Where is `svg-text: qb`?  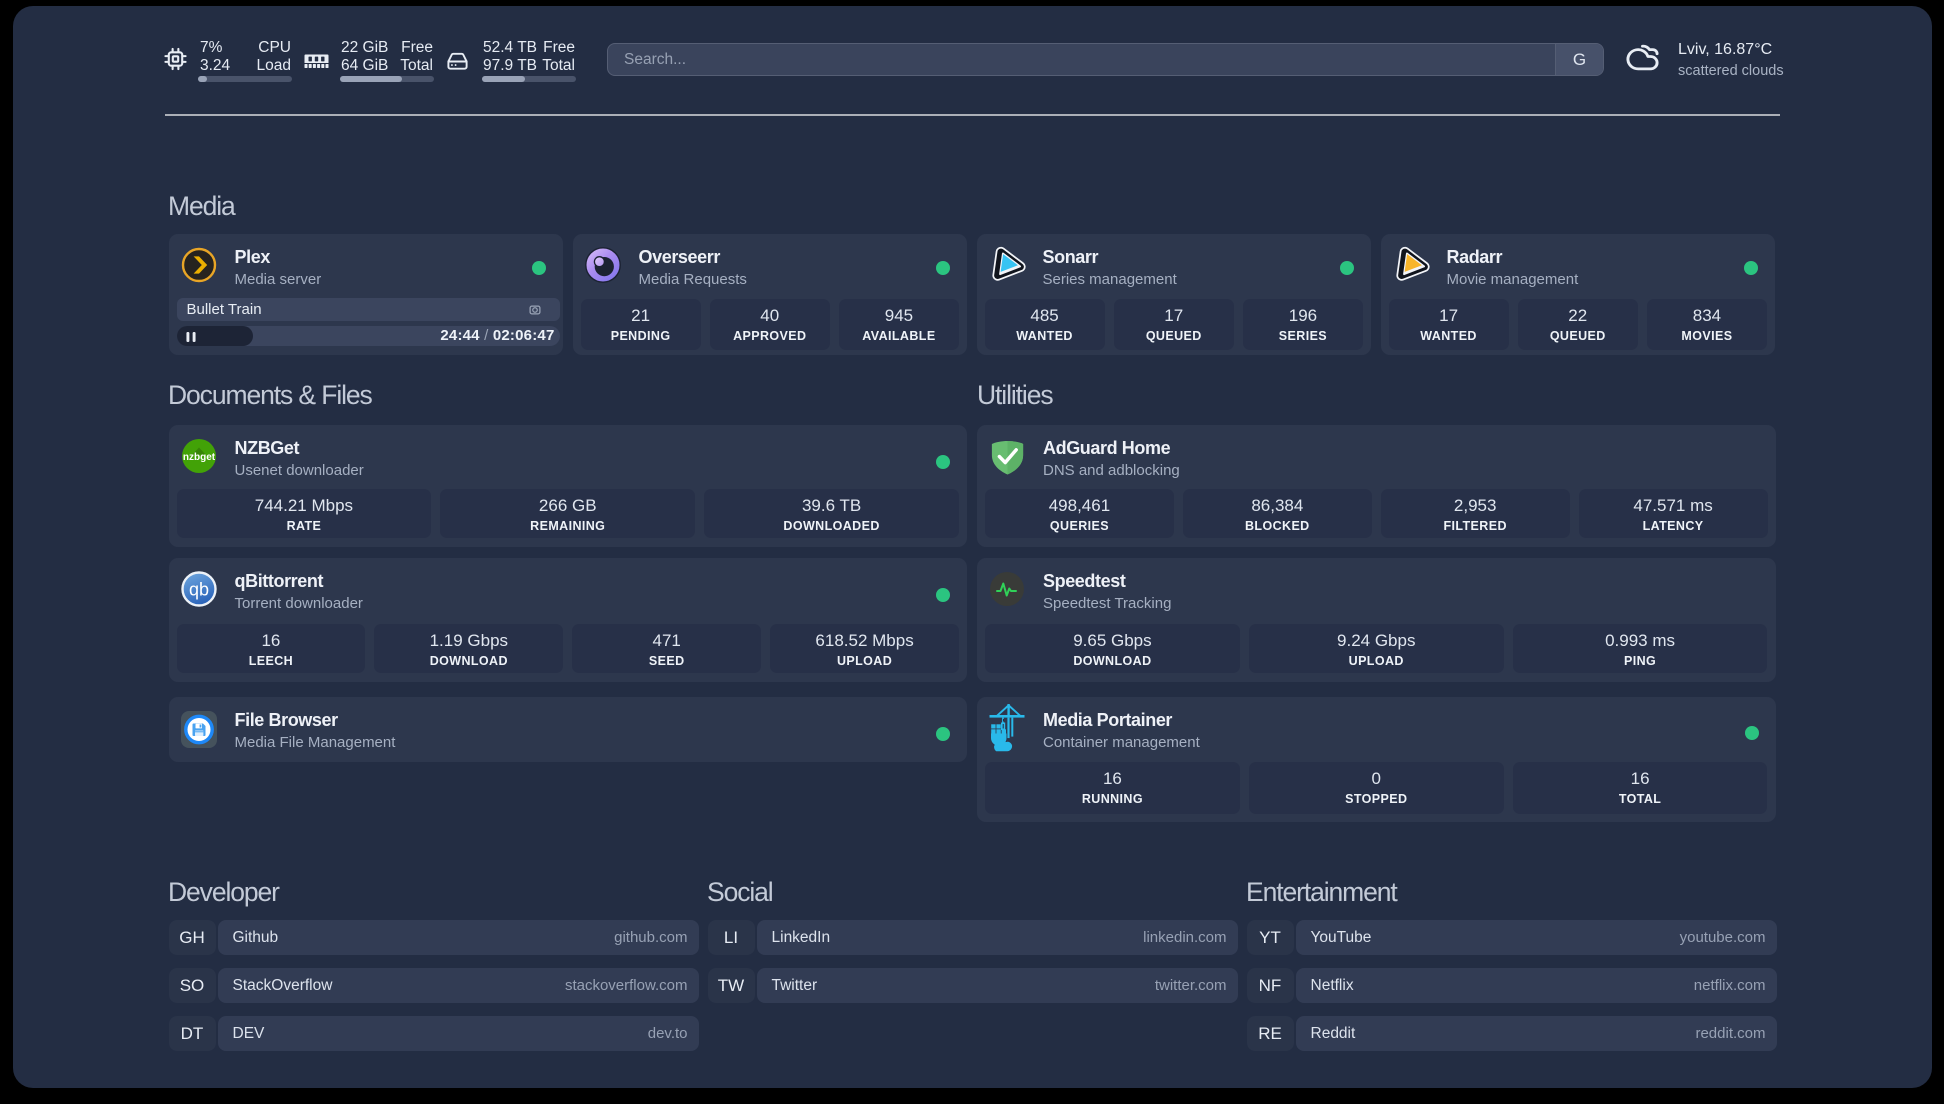 svg-text: qb is located at coordinates (198, 590).